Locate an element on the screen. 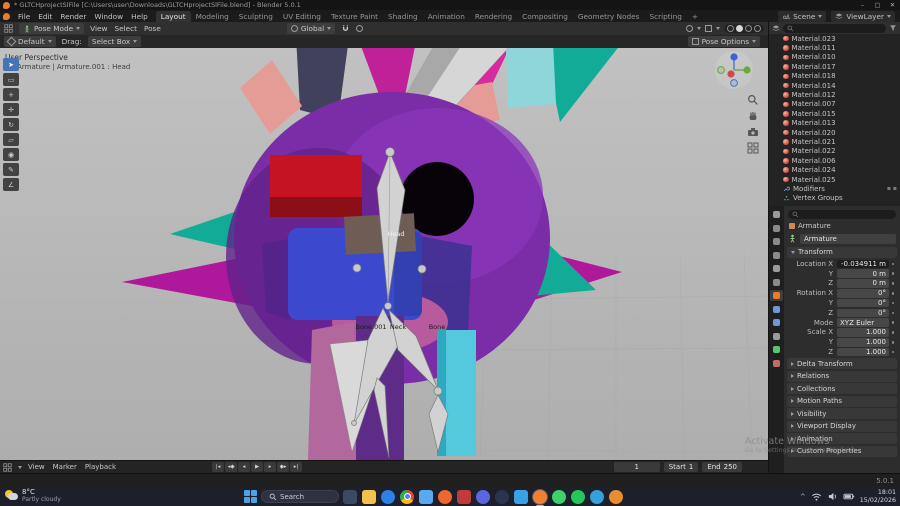 The image size is (900, 506). outliner-material-row: Material.023 is located at coordinates (841, 38).